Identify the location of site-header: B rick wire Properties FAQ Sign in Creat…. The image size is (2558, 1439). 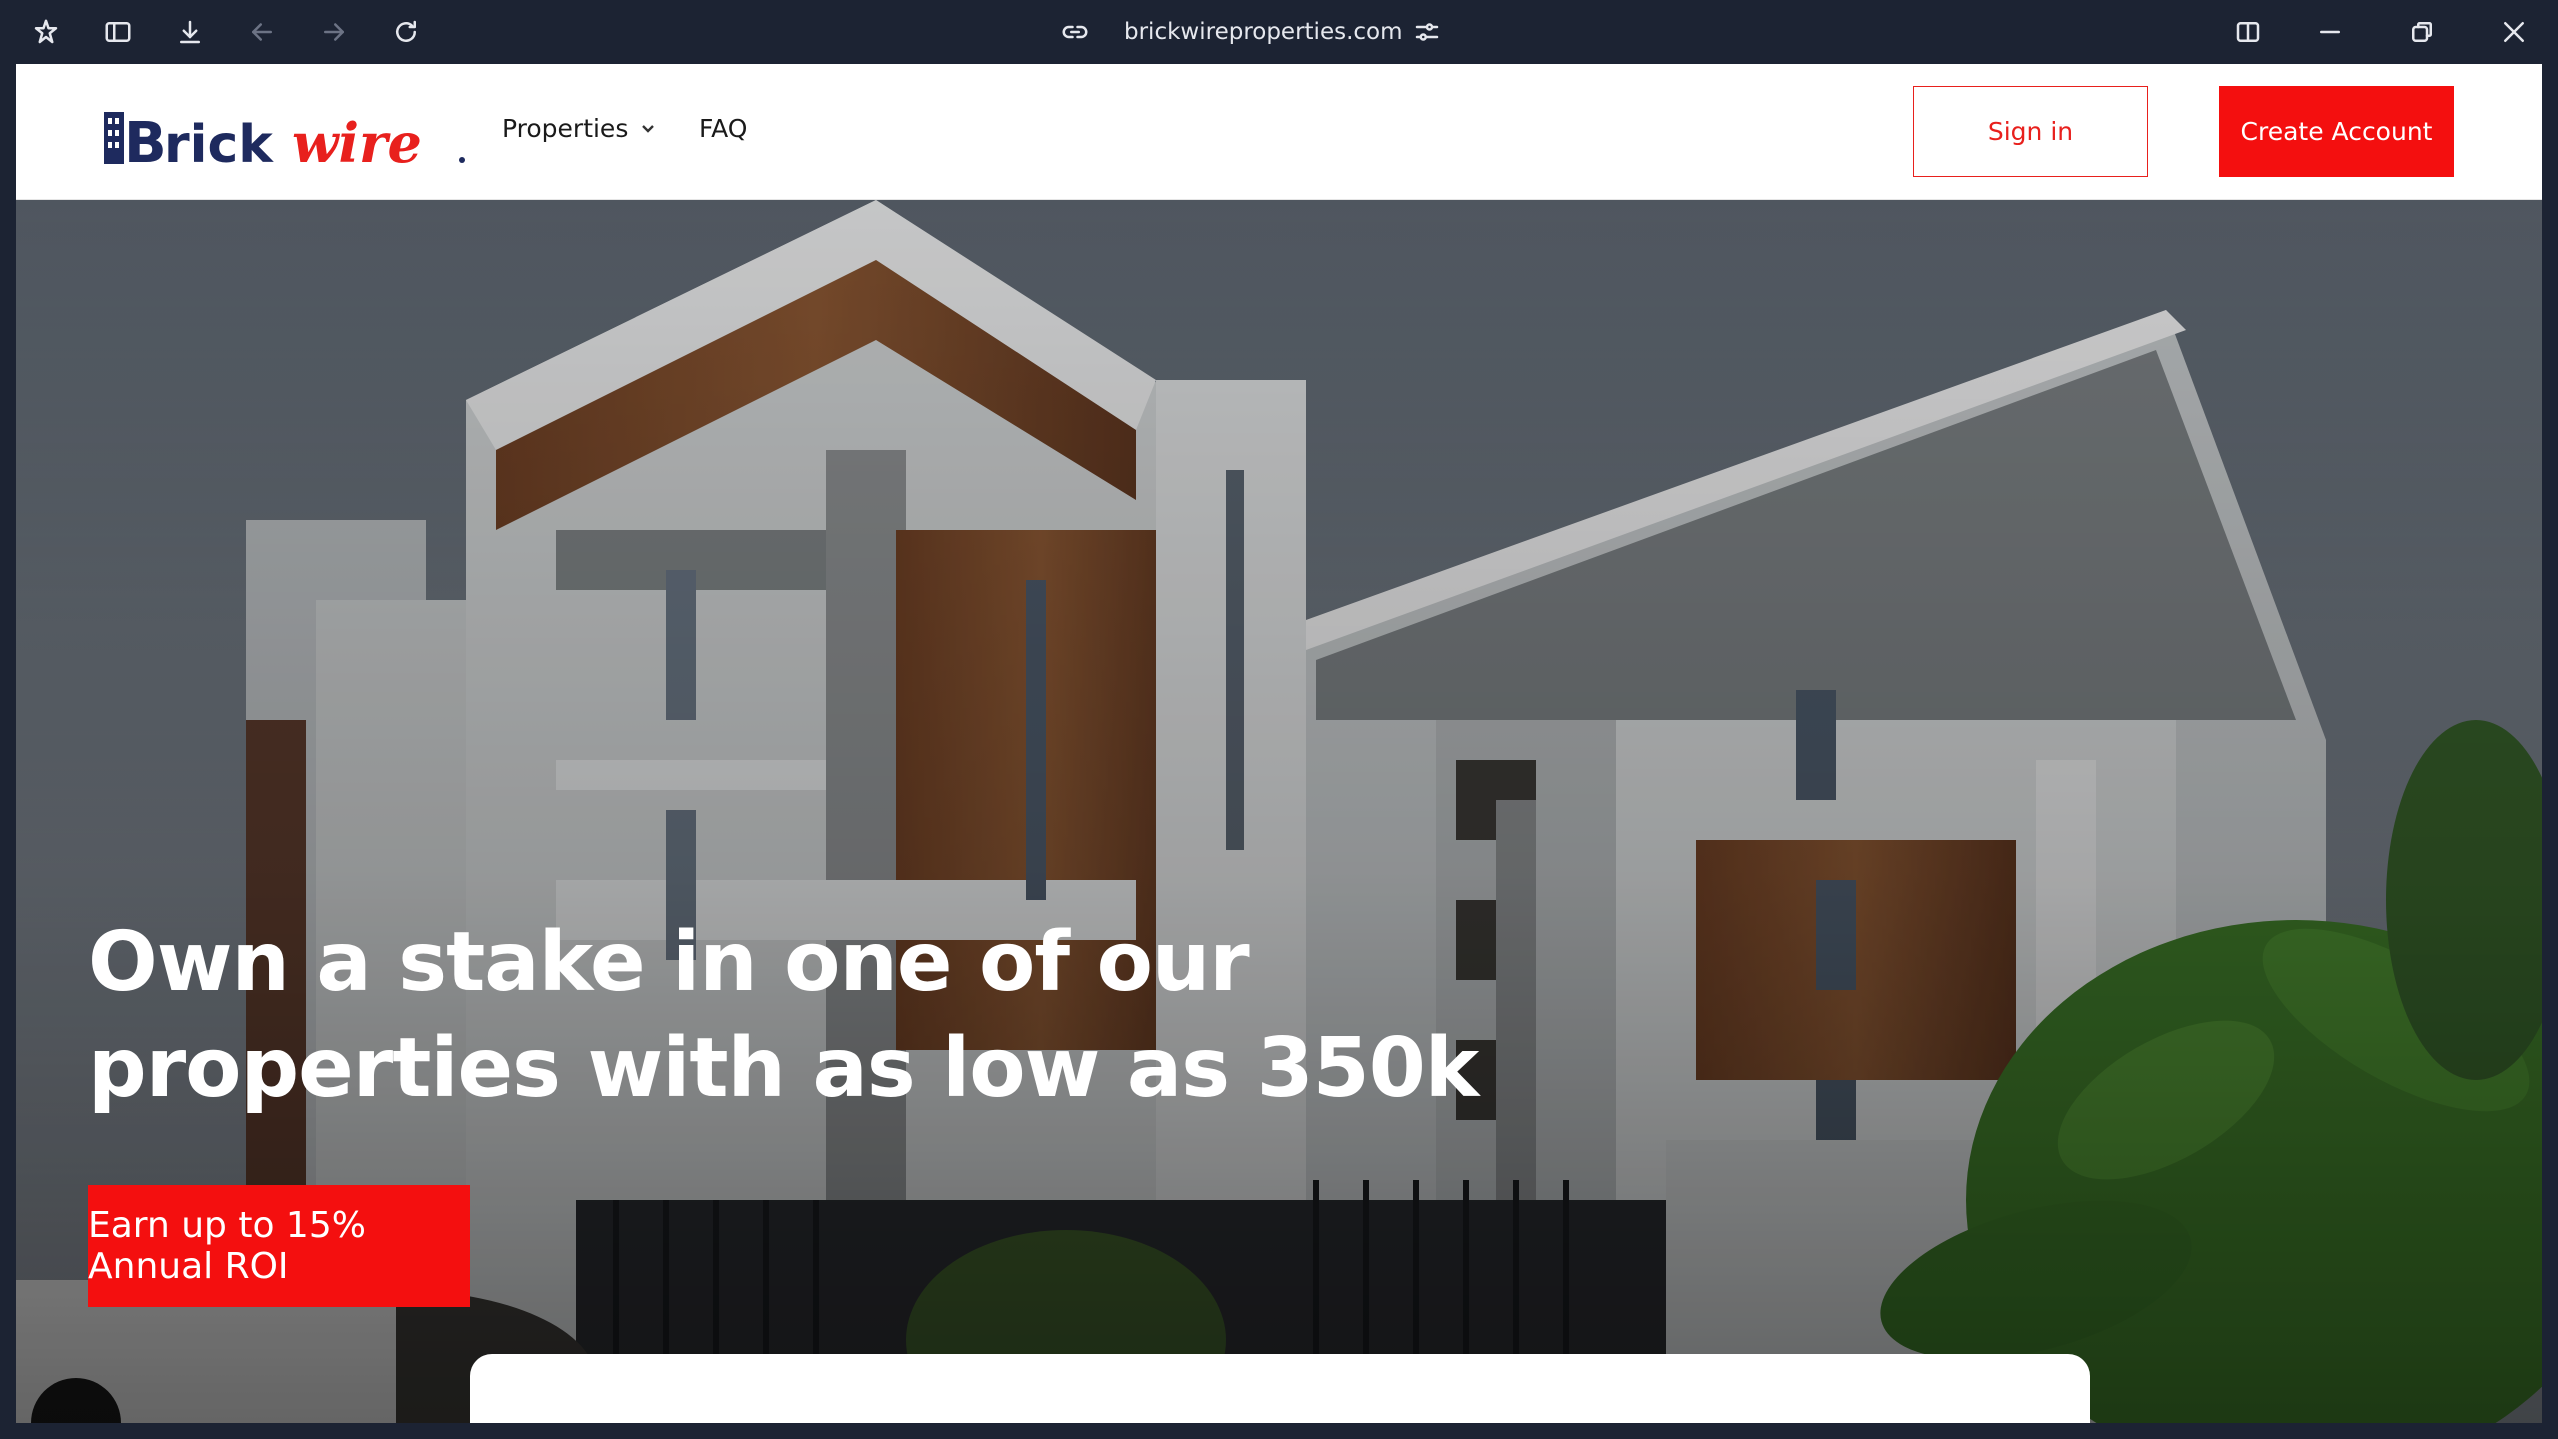
(1279, 132).